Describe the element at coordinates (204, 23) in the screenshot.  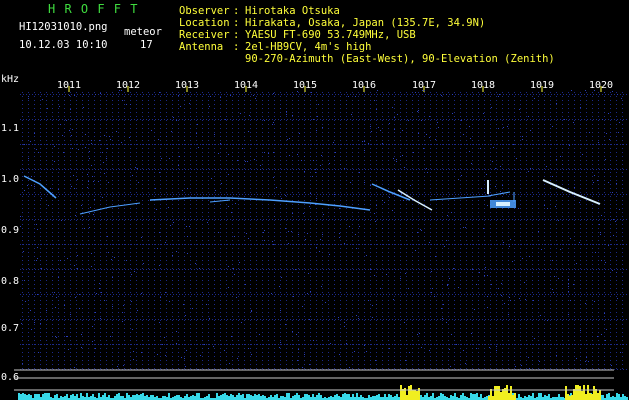
I see `location-label: Location` at that location.